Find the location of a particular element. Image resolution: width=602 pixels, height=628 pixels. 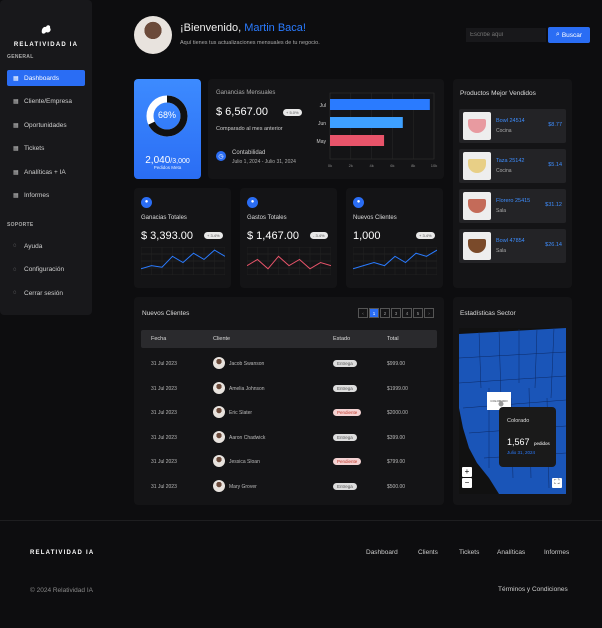

table-row: 31 Jul 2023 Jessica Sloan Pendiente $799.00 is located at coordinates (289, 462).